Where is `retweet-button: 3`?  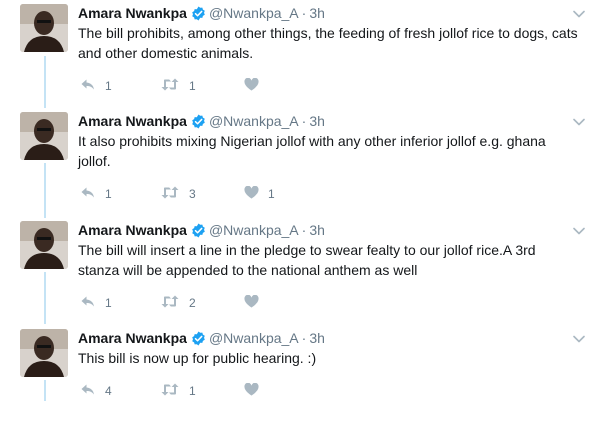 retweet-button: 3 is located at coordinates (178, 194).